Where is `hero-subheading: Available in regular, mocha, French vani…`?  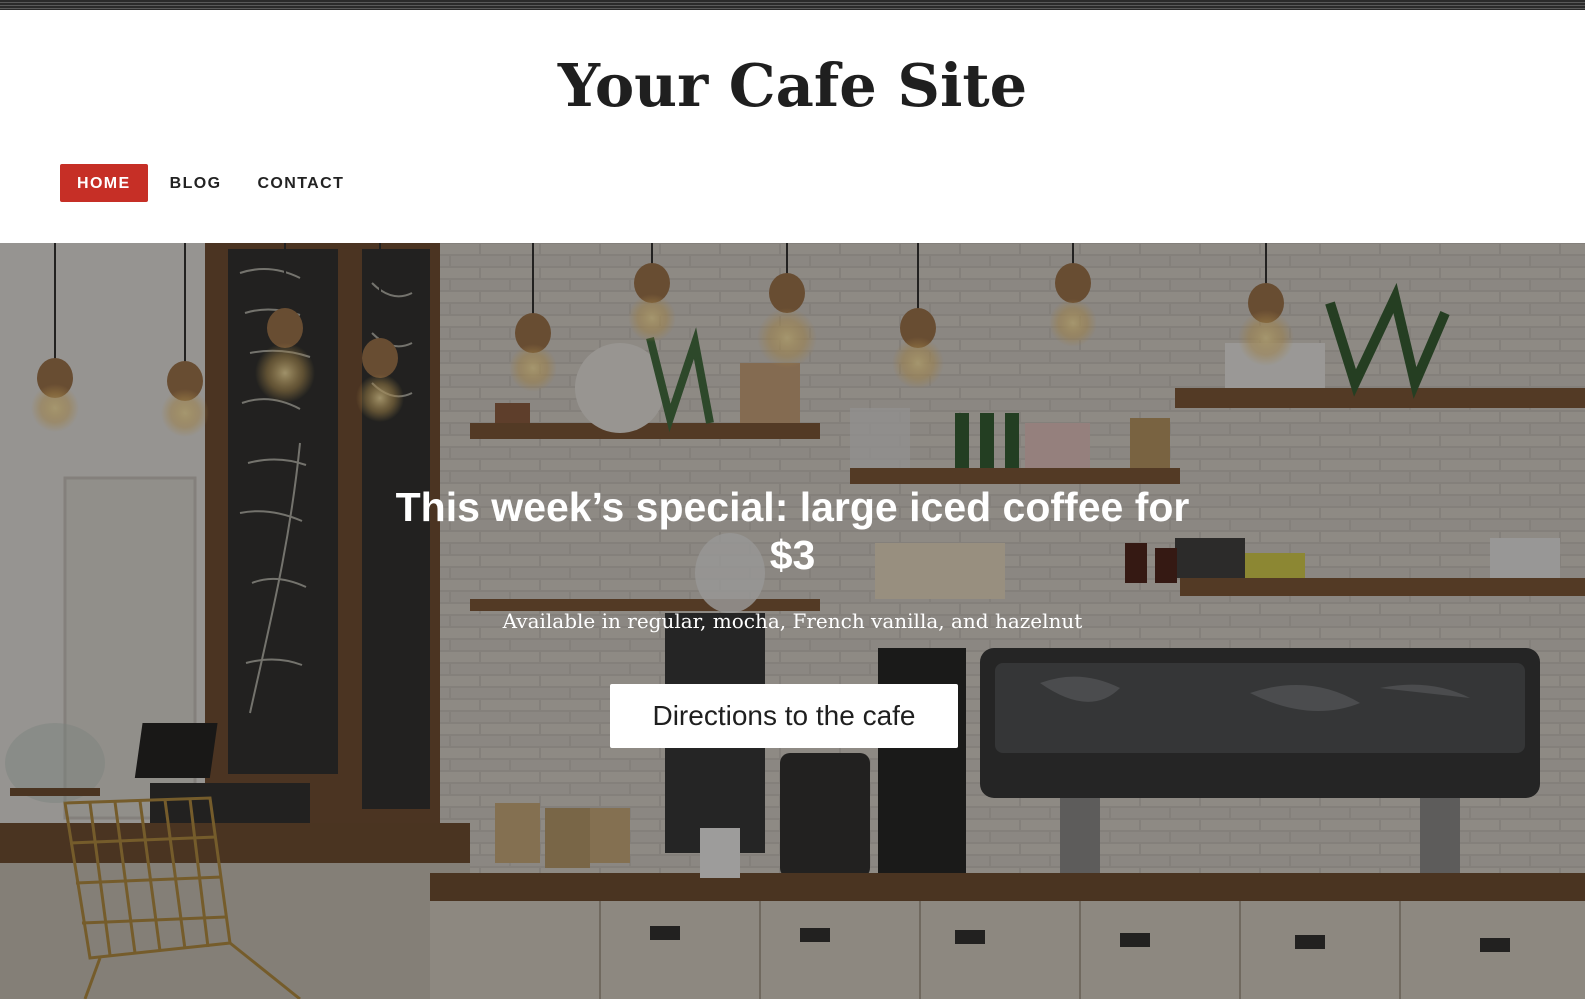 hero-subheading: Available in regular, mocha, French vani… is located at coordinates (792, 621).